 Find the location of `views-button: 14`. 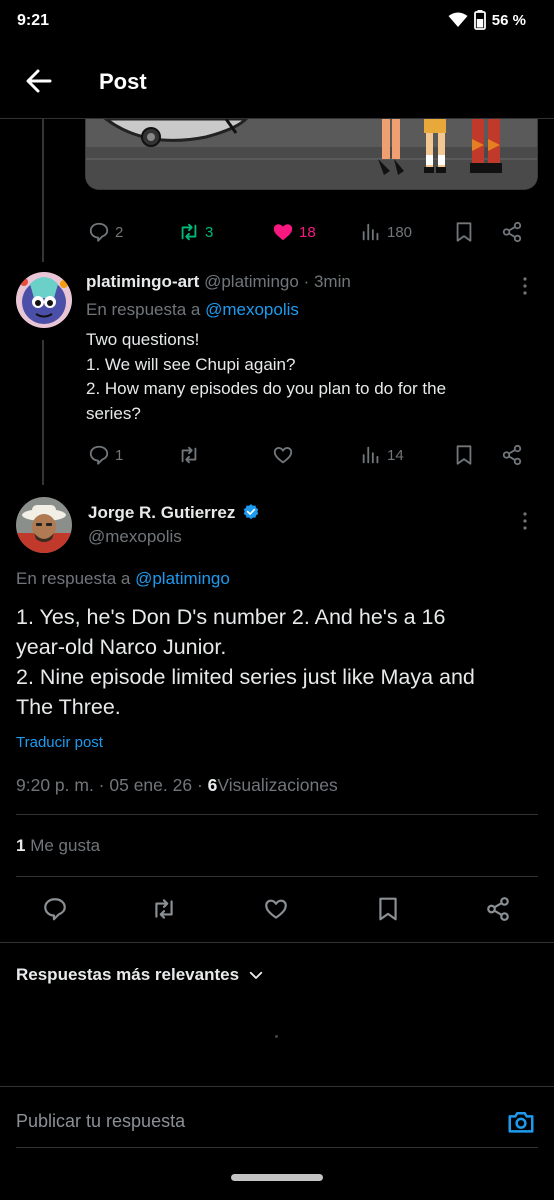

views-button: 14 is located at coordinates (382, 455).